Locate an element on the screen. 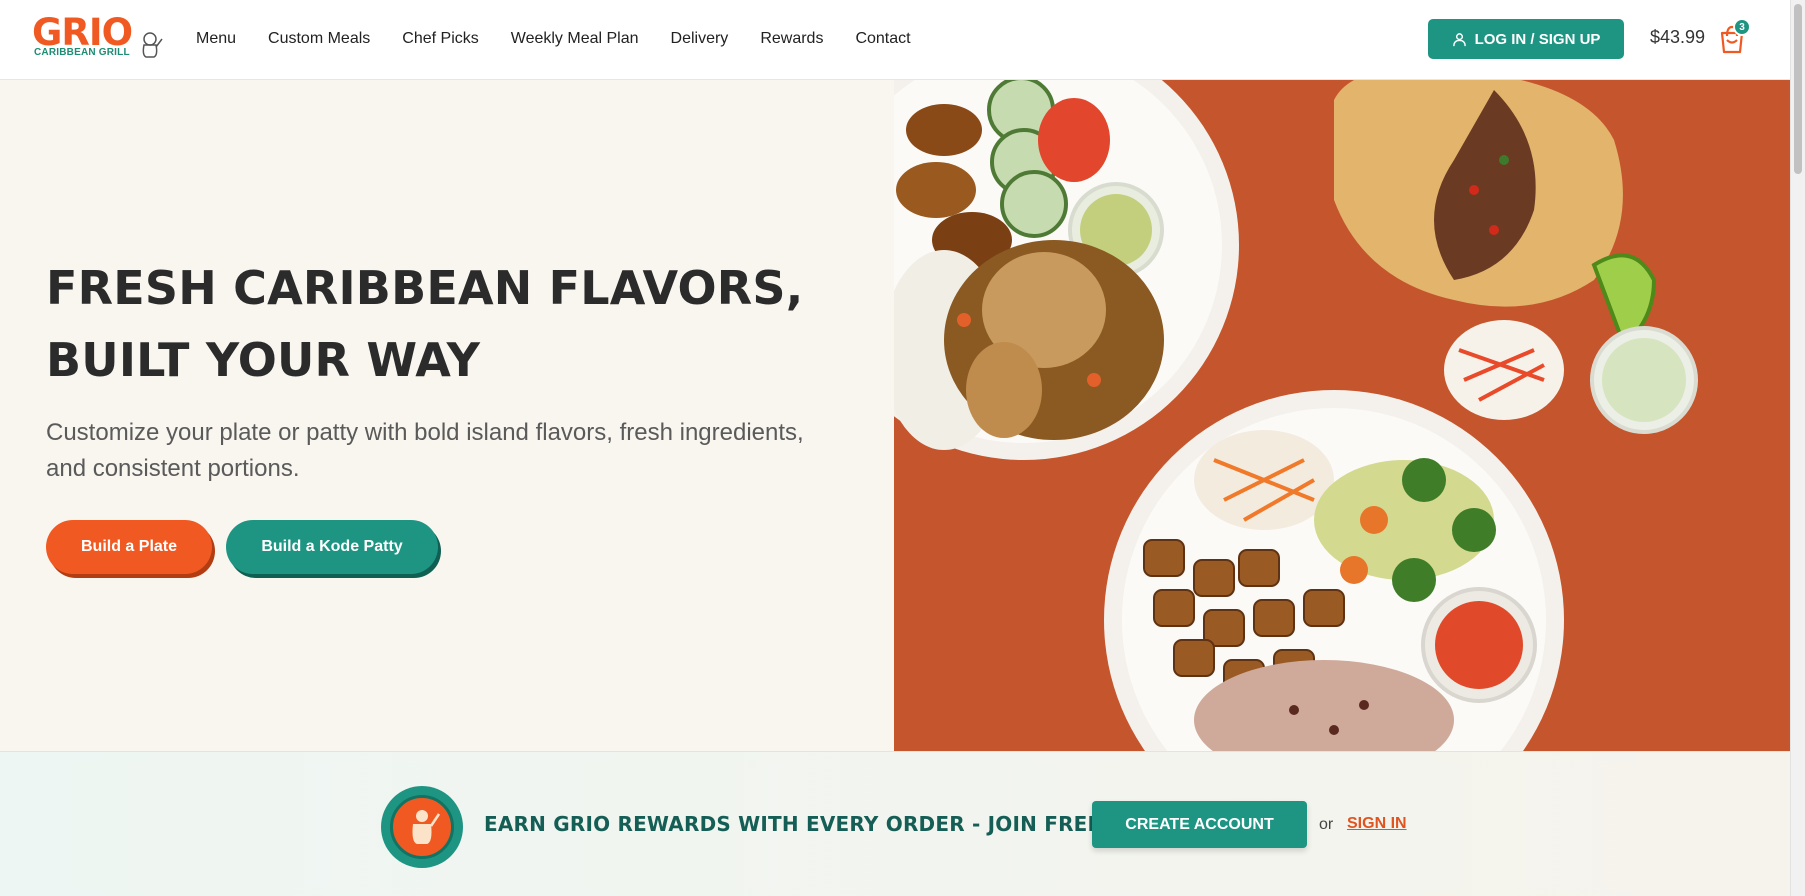 This screenshot has height=896, width=1805. brand-logo-wordmark: GRIO is located at coordinates (82, 32).